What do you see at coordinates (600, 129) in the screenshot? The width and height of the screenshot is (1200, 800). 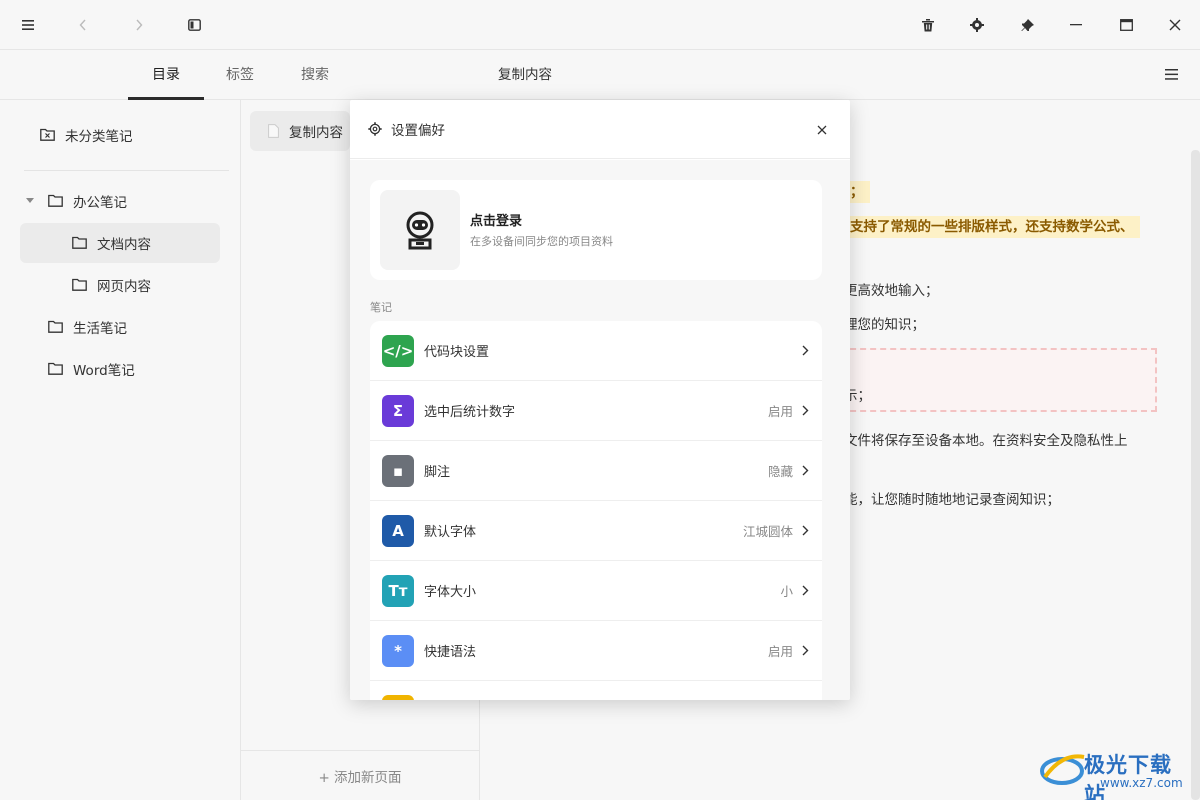 I see `dialog-header: 设置偏好` at bounding box center [600, 129].